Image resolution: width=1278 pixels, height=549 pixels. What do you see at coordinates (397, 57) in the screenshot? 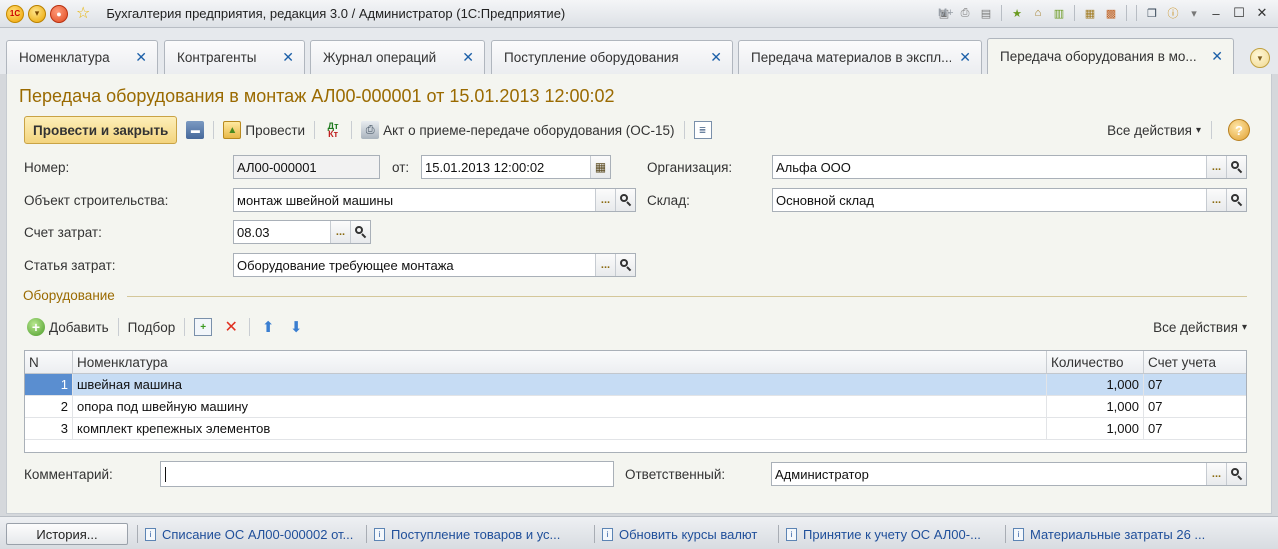
I see `tab-operations-journal: Журнал операций ✕` at bounding box center [397, 57].